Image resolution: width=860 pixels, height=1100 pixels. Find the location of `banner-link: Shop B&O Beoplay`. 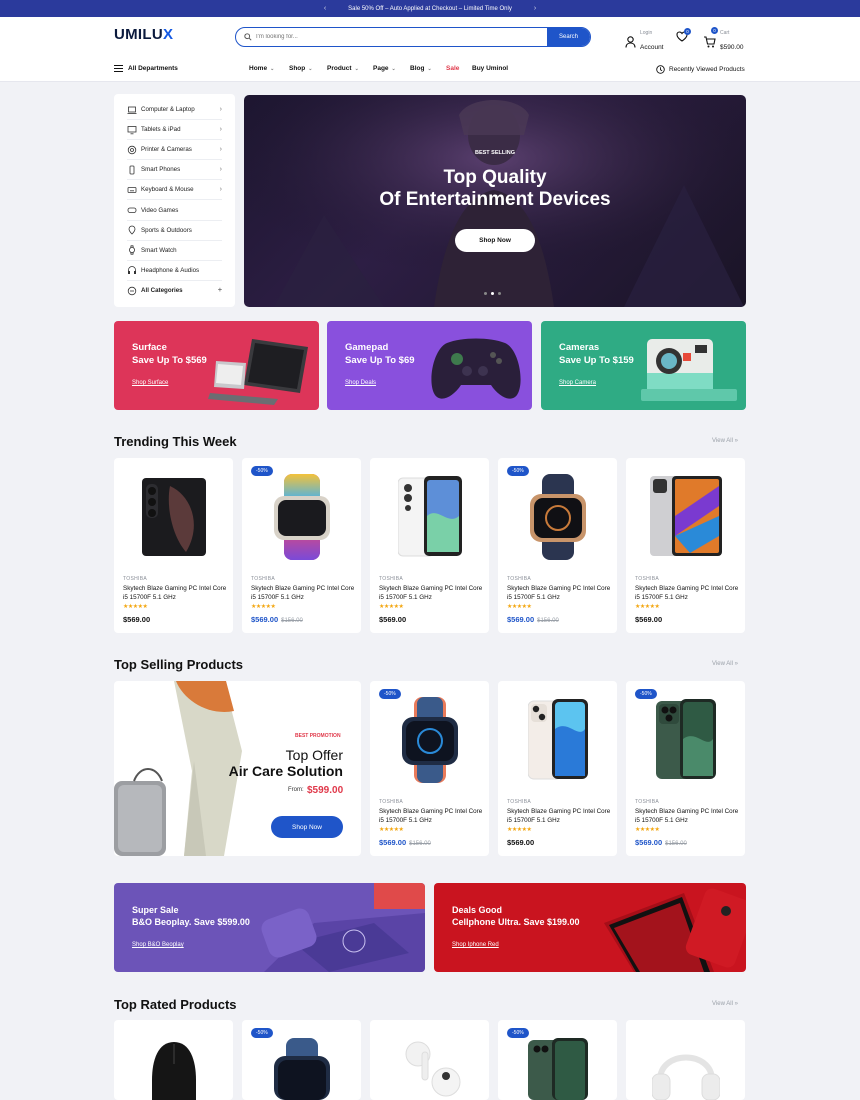

banner-link: Shop B&O Beoplay is located at coordinates (158, 945).